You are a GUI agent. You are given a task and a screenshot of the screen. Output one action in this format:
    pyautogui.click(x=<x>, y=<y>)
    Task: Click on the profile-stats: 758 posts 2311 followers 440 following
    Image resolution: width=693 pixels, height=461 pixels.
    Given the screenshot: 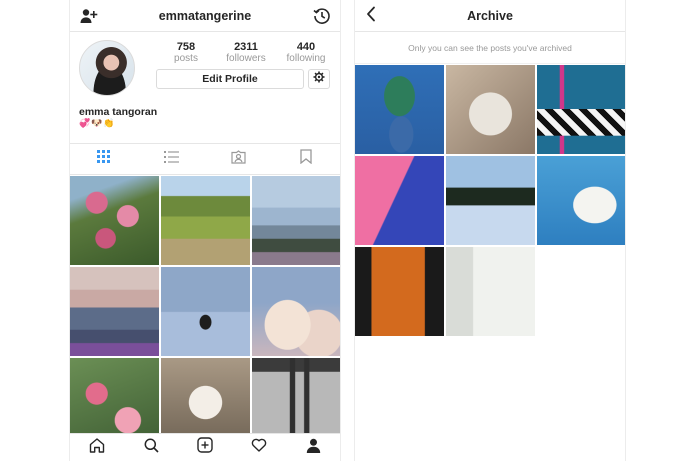 What is the action you would take?
    pyautogui.click(x=246, y=52)
    